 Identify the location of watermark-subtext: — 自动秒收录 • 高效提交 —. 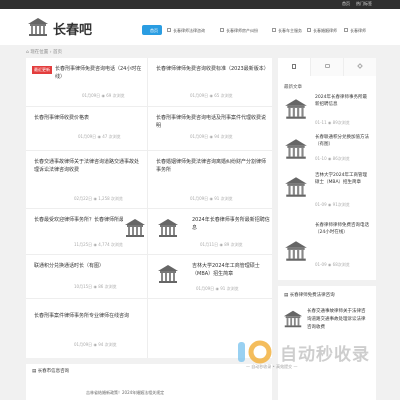
(272, 366).